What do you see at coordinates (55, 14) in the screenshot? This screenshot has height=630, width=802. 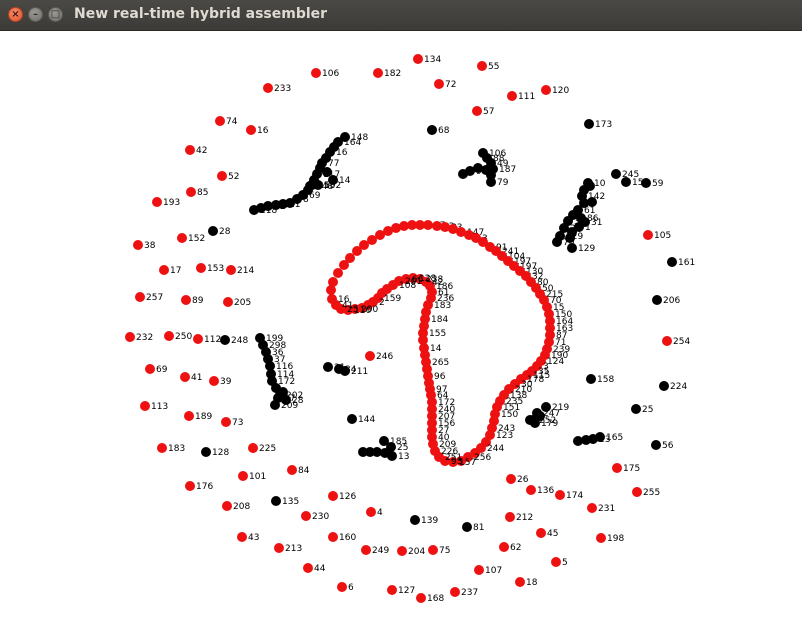 I see `maximize-button: □` at bounding box center [55, 14].